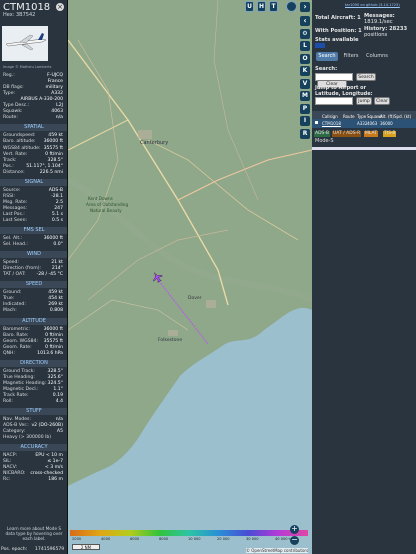 The width and height of the screenshot is (416, 554). I want to click on total-aircraft: Total Aircraft: 1, so click(338, 18).